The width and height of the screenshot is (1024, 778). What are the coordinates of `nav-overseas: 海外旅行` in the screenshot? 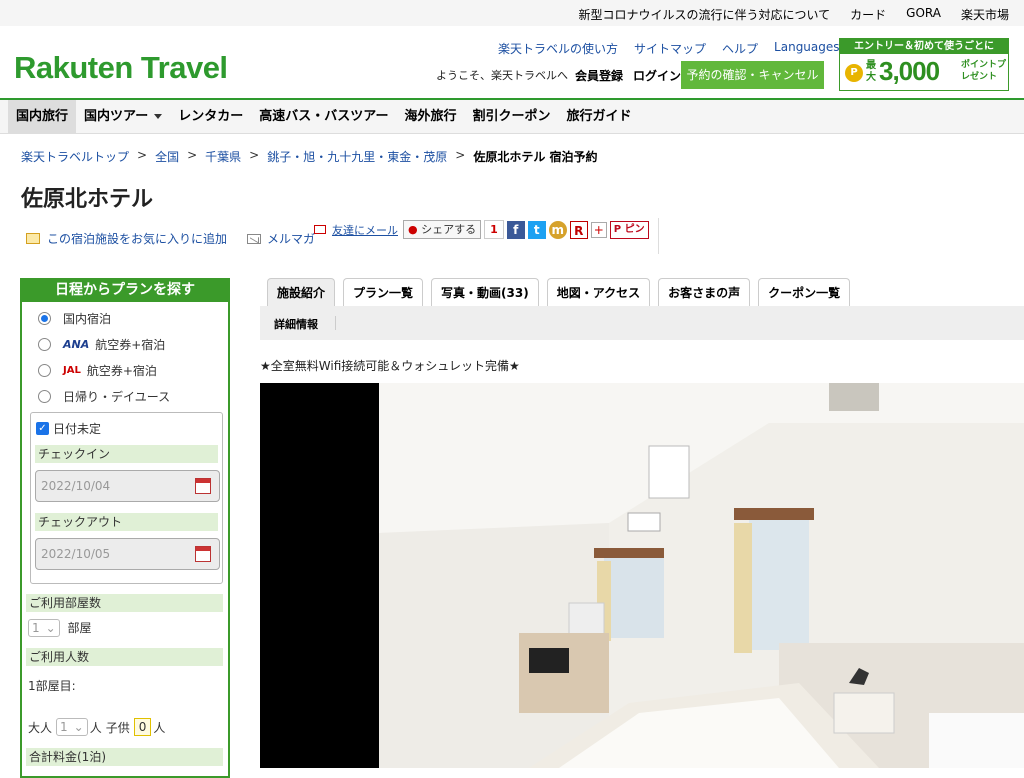 It's located at (431, 117).